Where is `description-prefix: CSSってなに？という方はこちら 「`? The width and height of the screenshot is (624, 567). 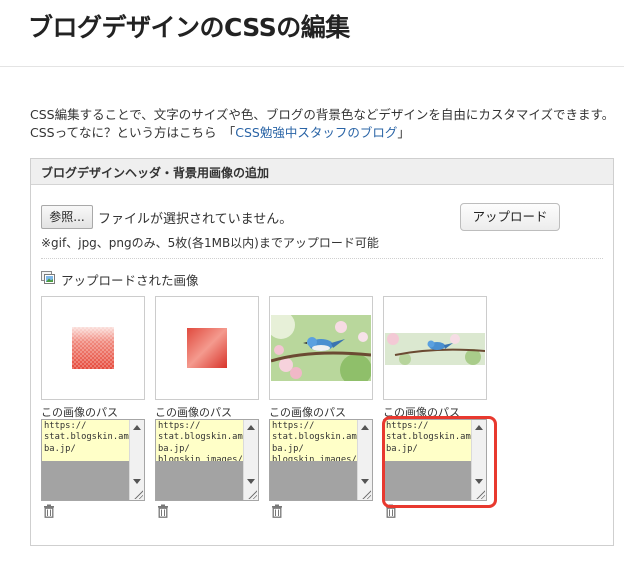 description-prefix: CSSってなに？という方はこちら 「 is located at coordinates (133, 132).